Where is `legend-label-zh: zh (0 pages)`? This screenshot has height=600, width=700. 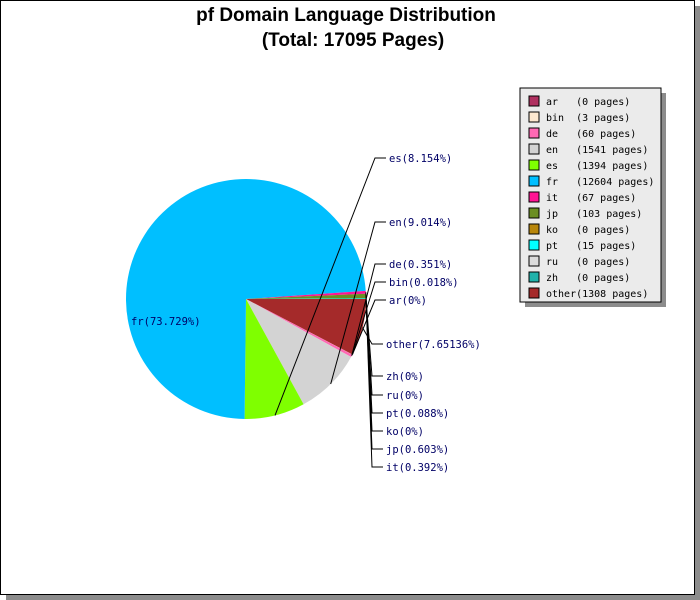
legend-label-zh: zh (0 pages) is located at coordinates (588, 278).